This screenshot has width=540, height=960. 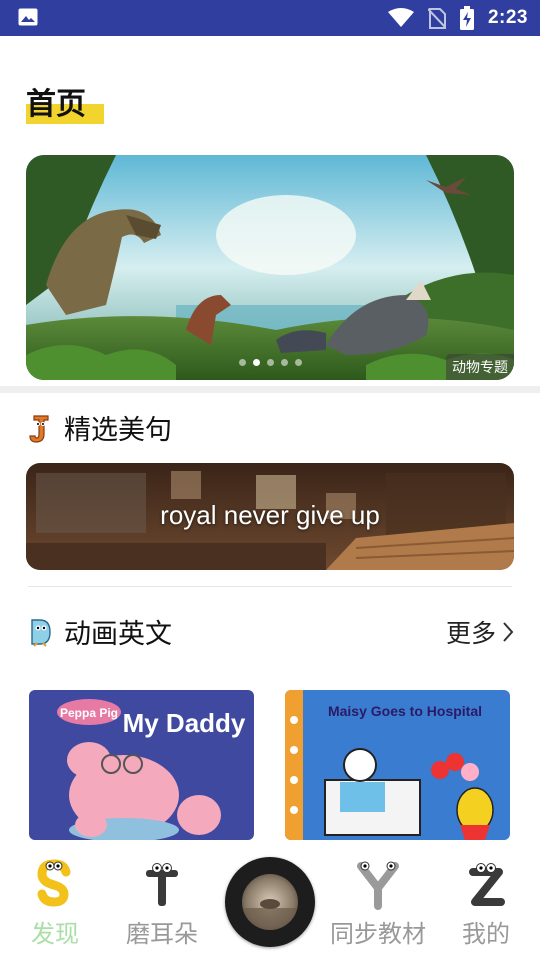 What do you see at coordinates (256, 362) in the screenshot?
I see `banner-dot-active` at bounding box center [256, 362].